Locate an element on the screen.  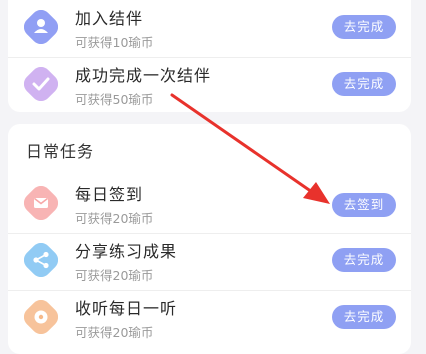
play-icon is located at coordinates (41, 317).